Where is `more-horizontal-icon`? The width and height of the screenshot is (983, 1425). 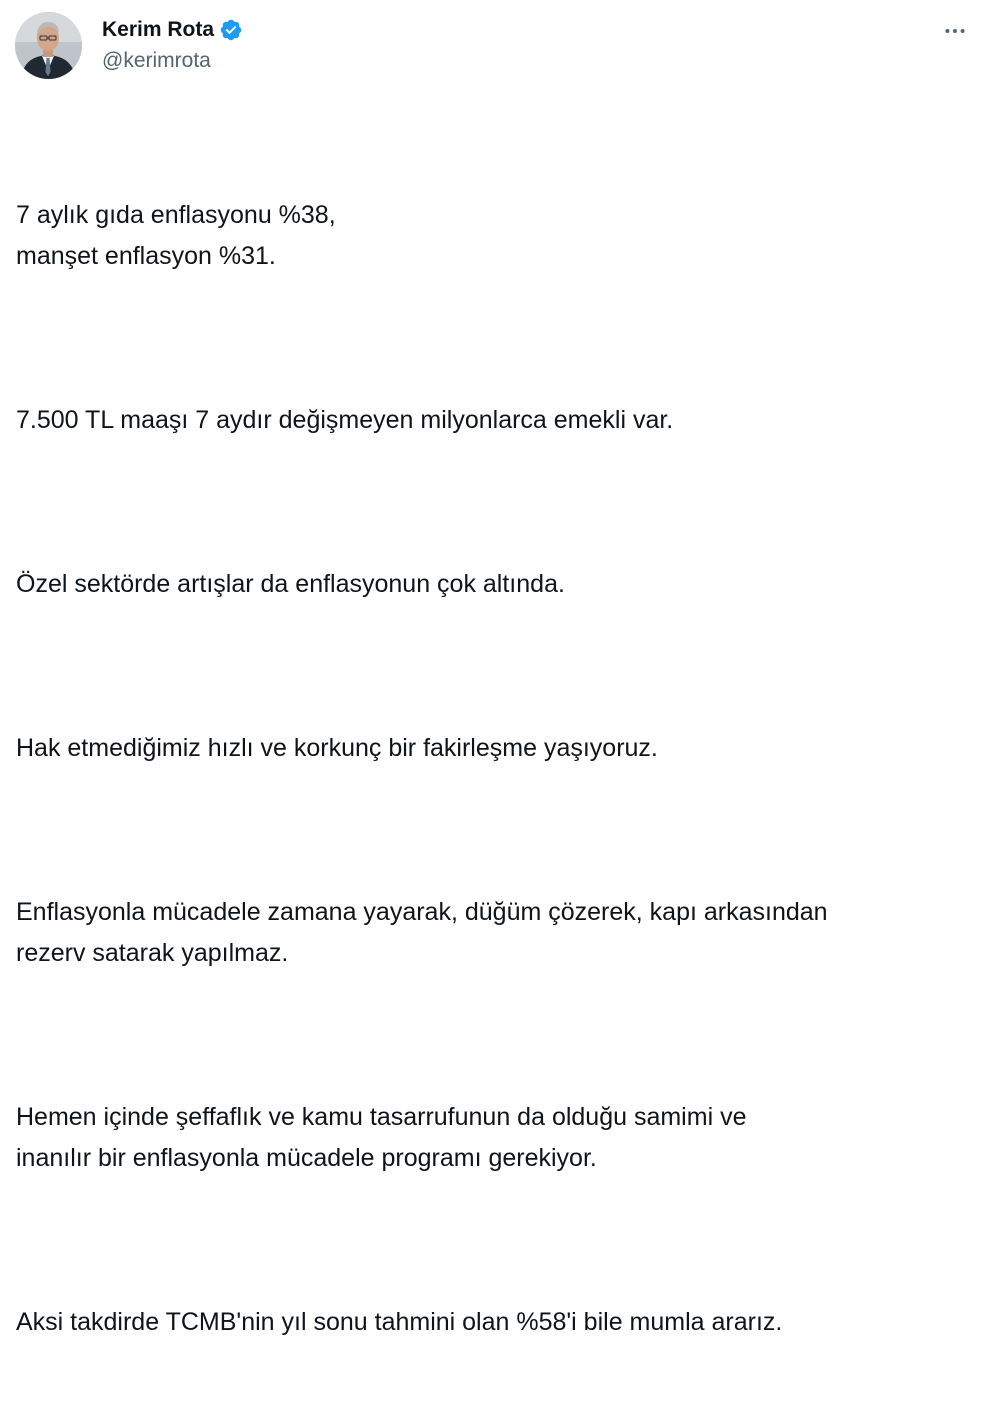 more-horizontal-icon is located at coordinates (955, 31).